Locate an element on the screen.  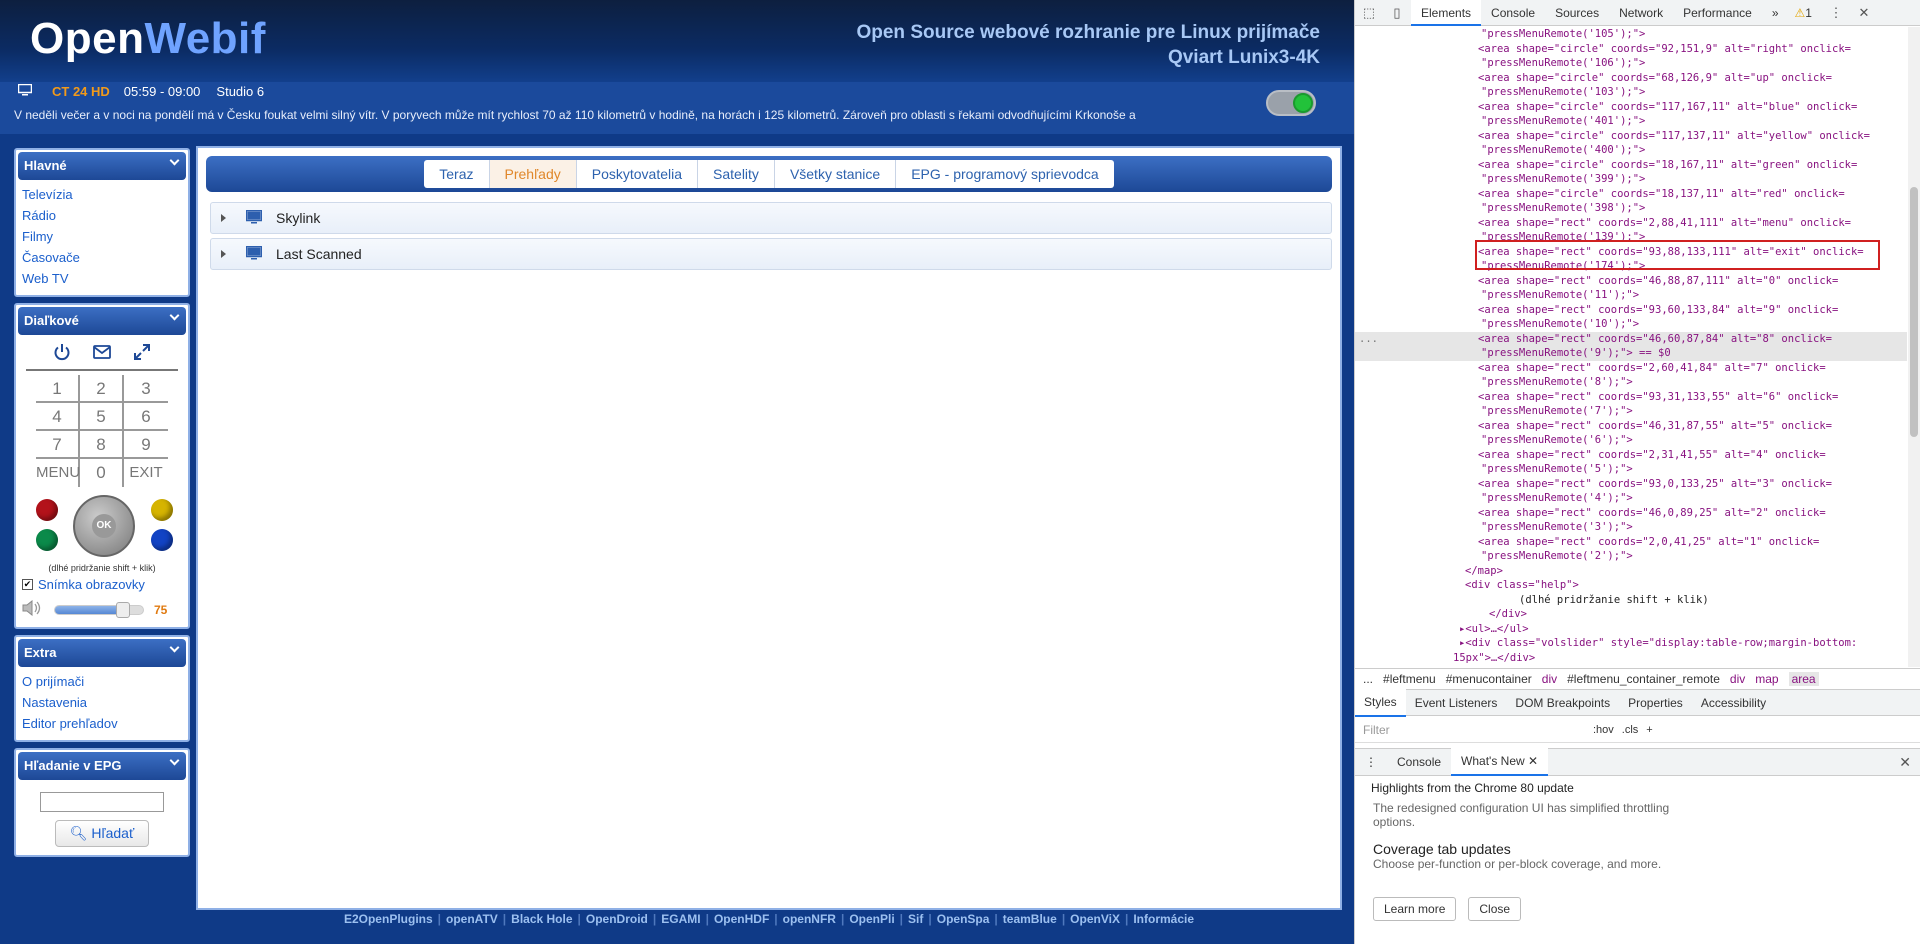
close-drawer-icon: ✕ is located at coordinates (1905, 762).